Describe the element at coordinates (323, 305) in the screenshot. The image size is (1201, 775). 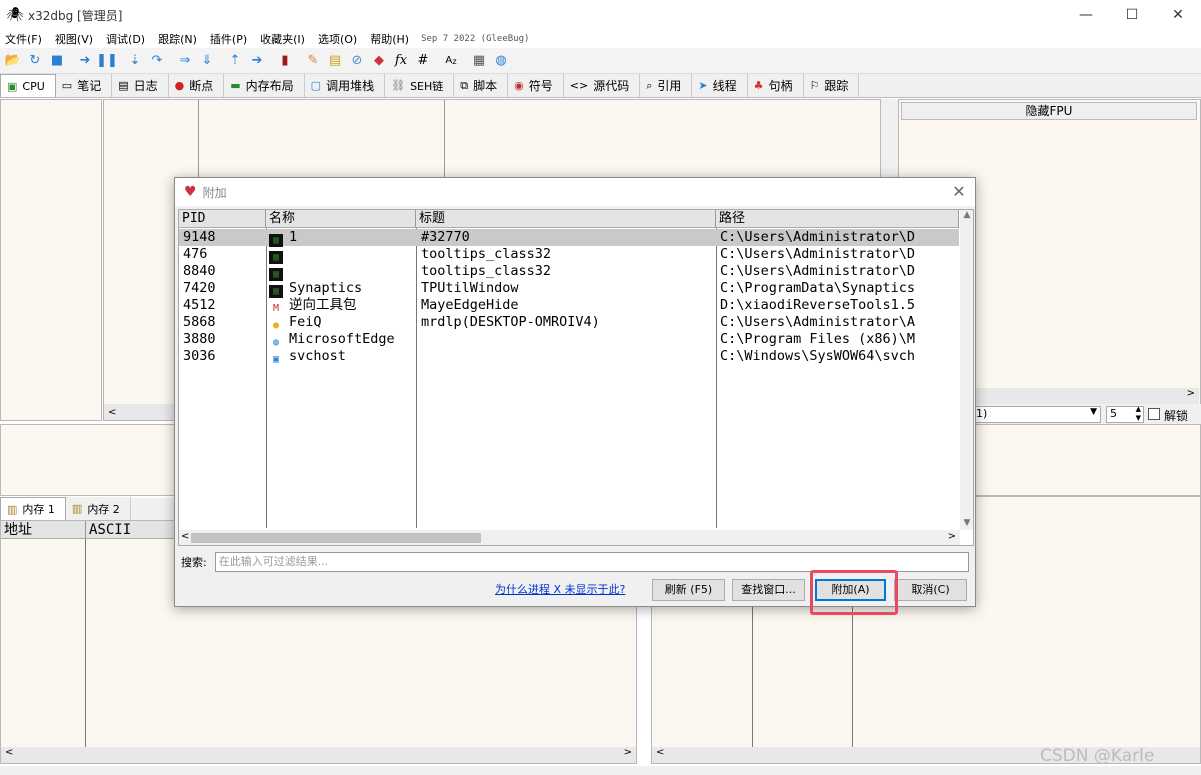
I see `name-cell: 逆向工具包` at that location.